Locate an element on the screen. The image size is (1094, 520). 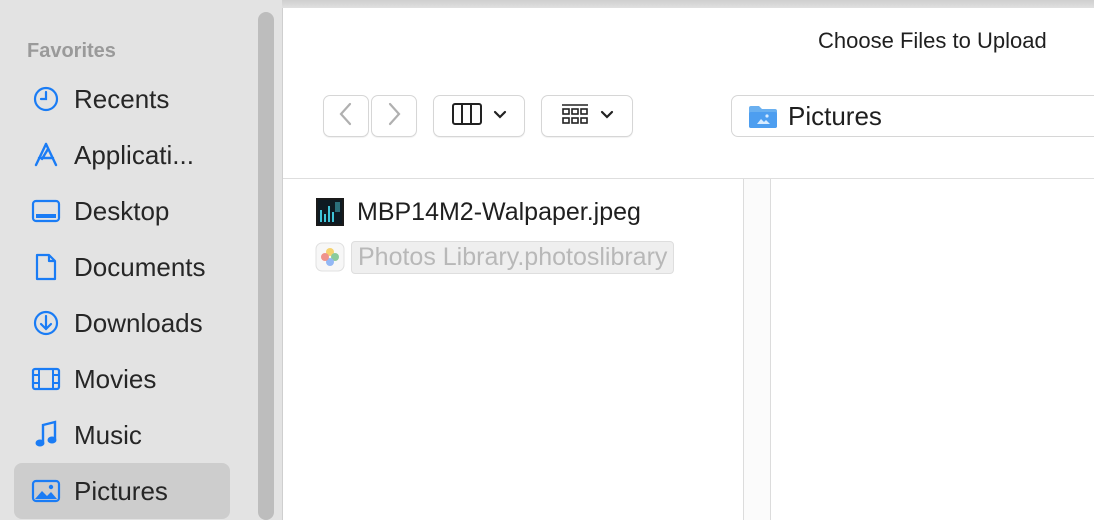
photos-library-icon is located at coordinates (330, 257).